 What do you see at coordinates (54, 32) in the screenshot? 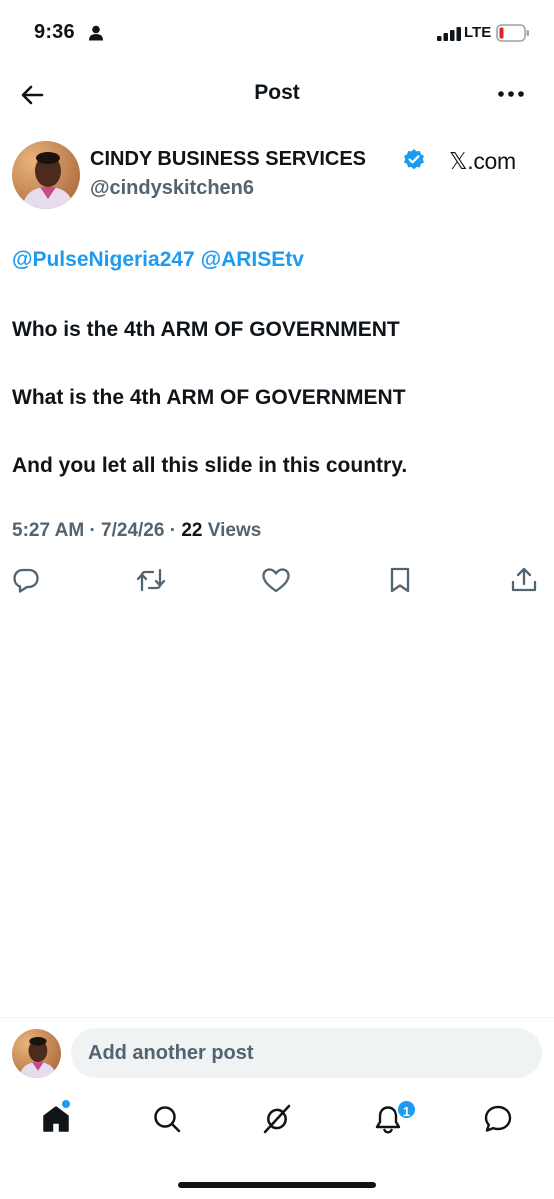
I see `status-time: 9:36` at bounding box center [54, 32].